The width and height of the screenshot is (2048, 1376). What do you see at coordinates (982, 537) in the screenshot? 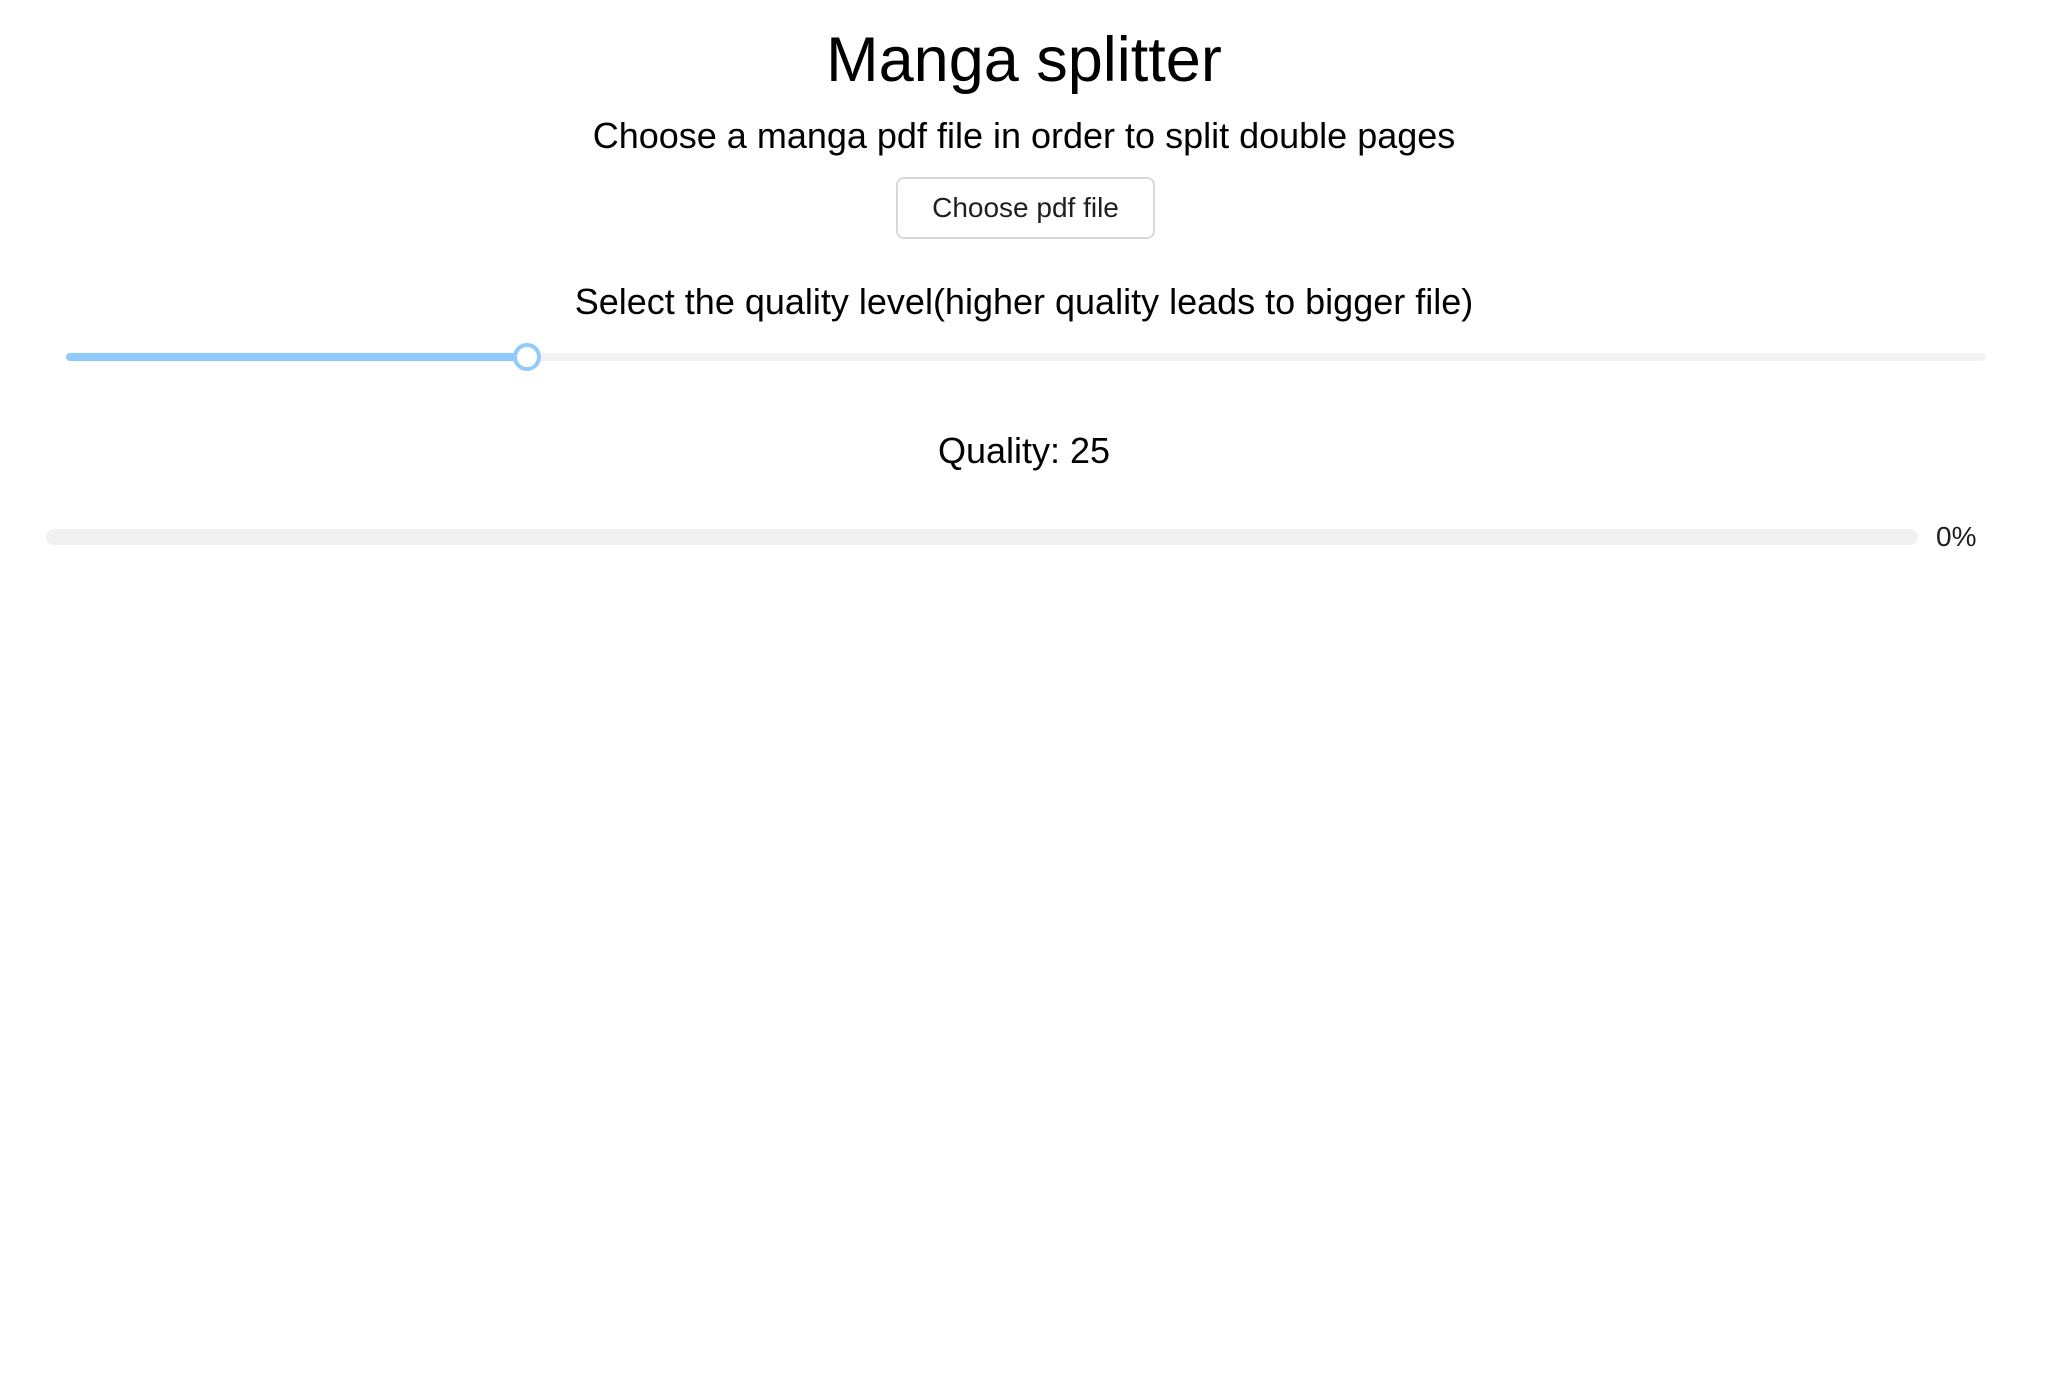
I see `progress-rail` at bounding box center [982, 537].